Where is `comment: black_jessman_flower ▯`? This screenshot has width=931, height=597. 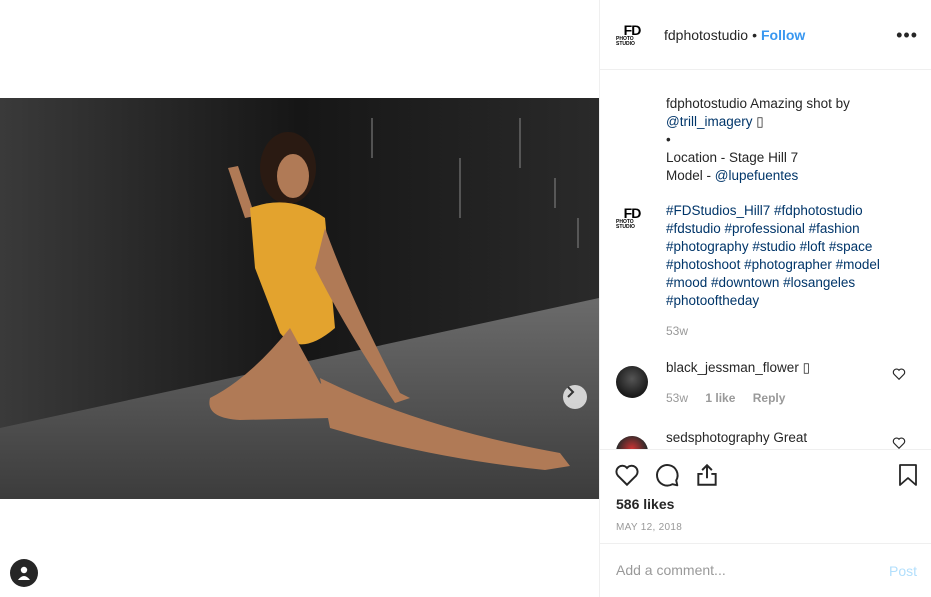
comment: black_jessman_flower ▯ is located at coordinates (738, 368).